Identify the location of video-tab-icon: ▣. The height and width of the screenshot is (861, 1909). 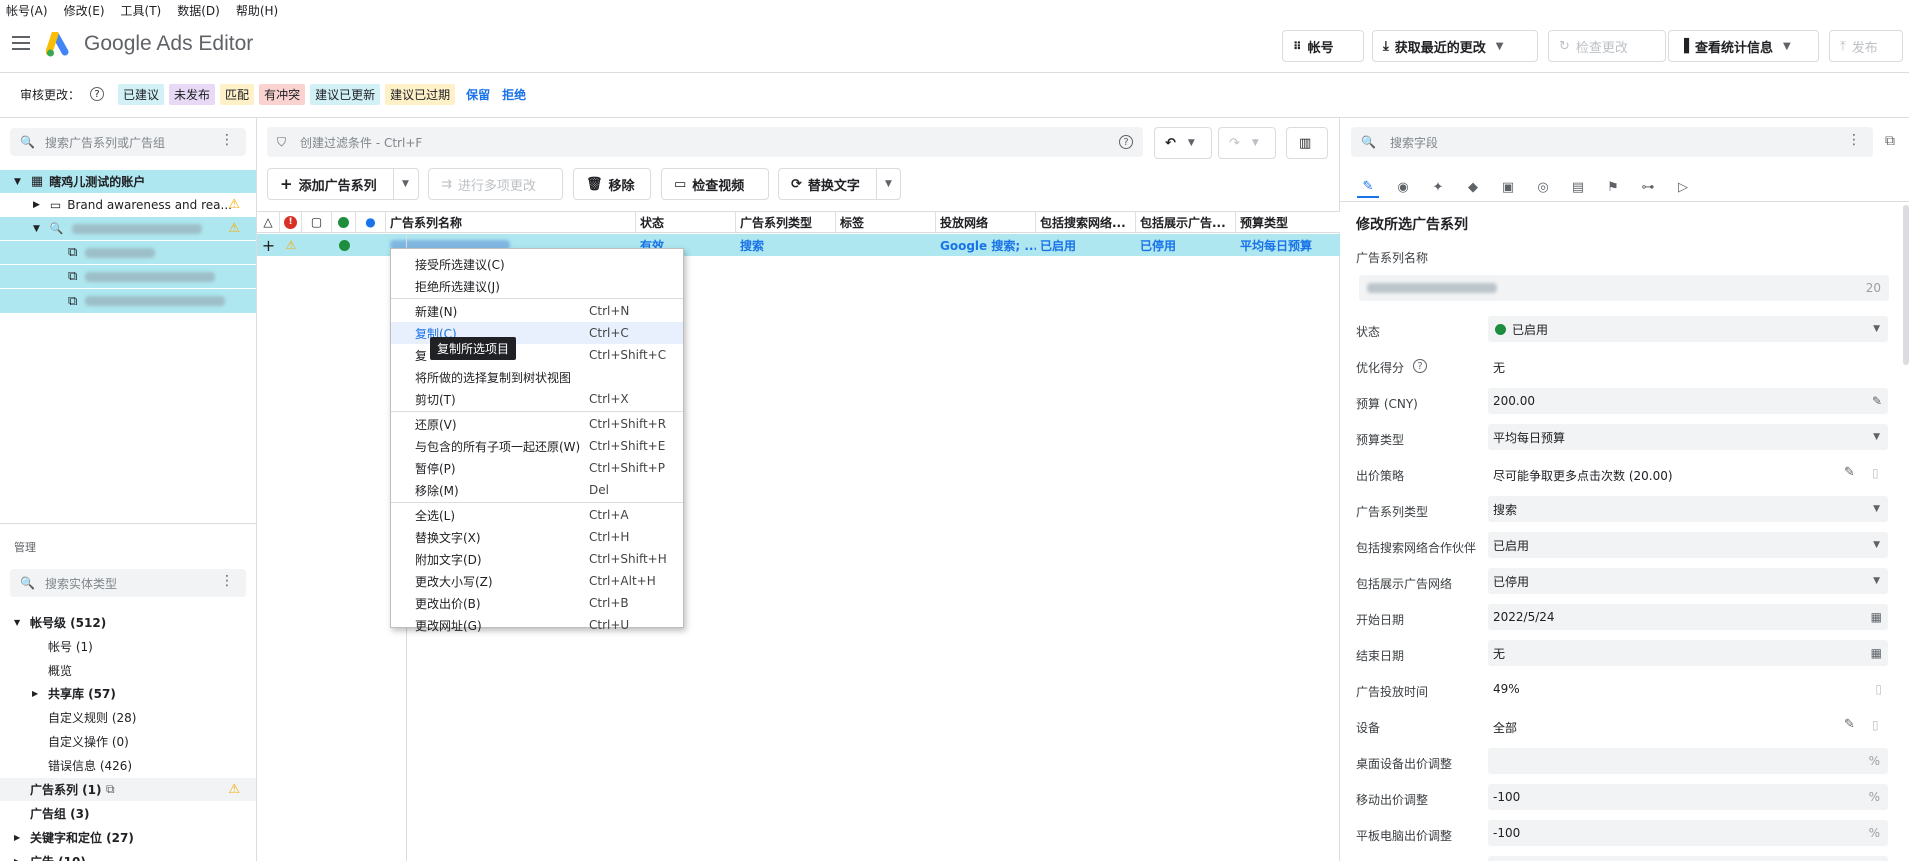
(1508, 187).